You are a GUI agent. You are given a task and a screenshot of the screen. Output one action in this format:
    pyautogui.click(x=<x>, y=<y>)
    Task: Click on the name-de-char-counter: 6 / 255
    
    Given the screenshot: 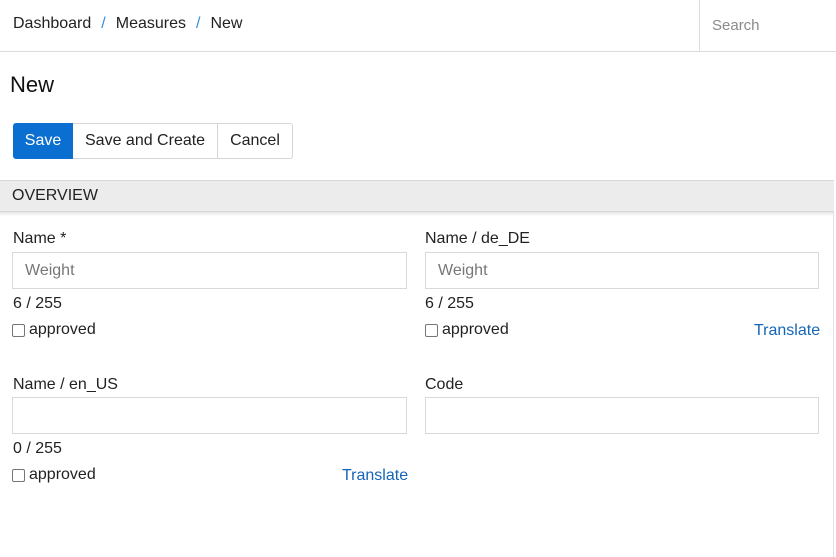 What is the action you would take?
    pyautogui.click(x=449, y=303)
    